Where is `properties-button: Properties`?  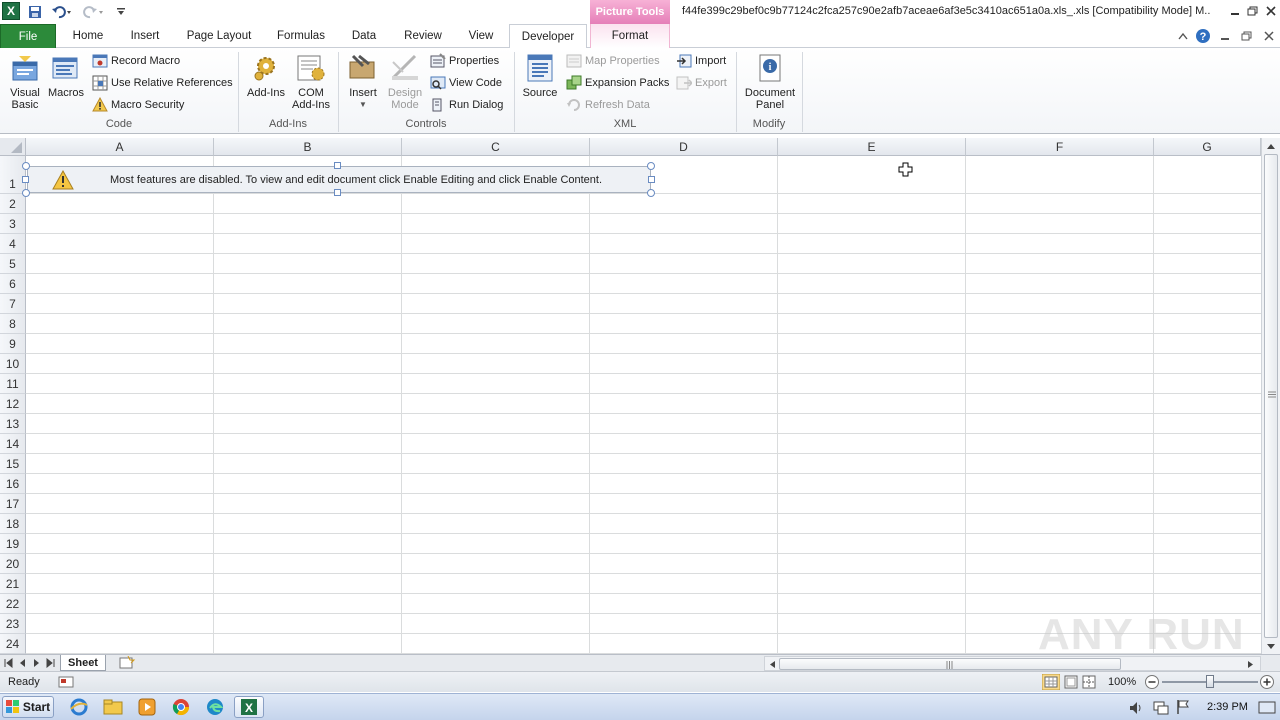
properties-button: Properties is located at coordinates (464, 61).